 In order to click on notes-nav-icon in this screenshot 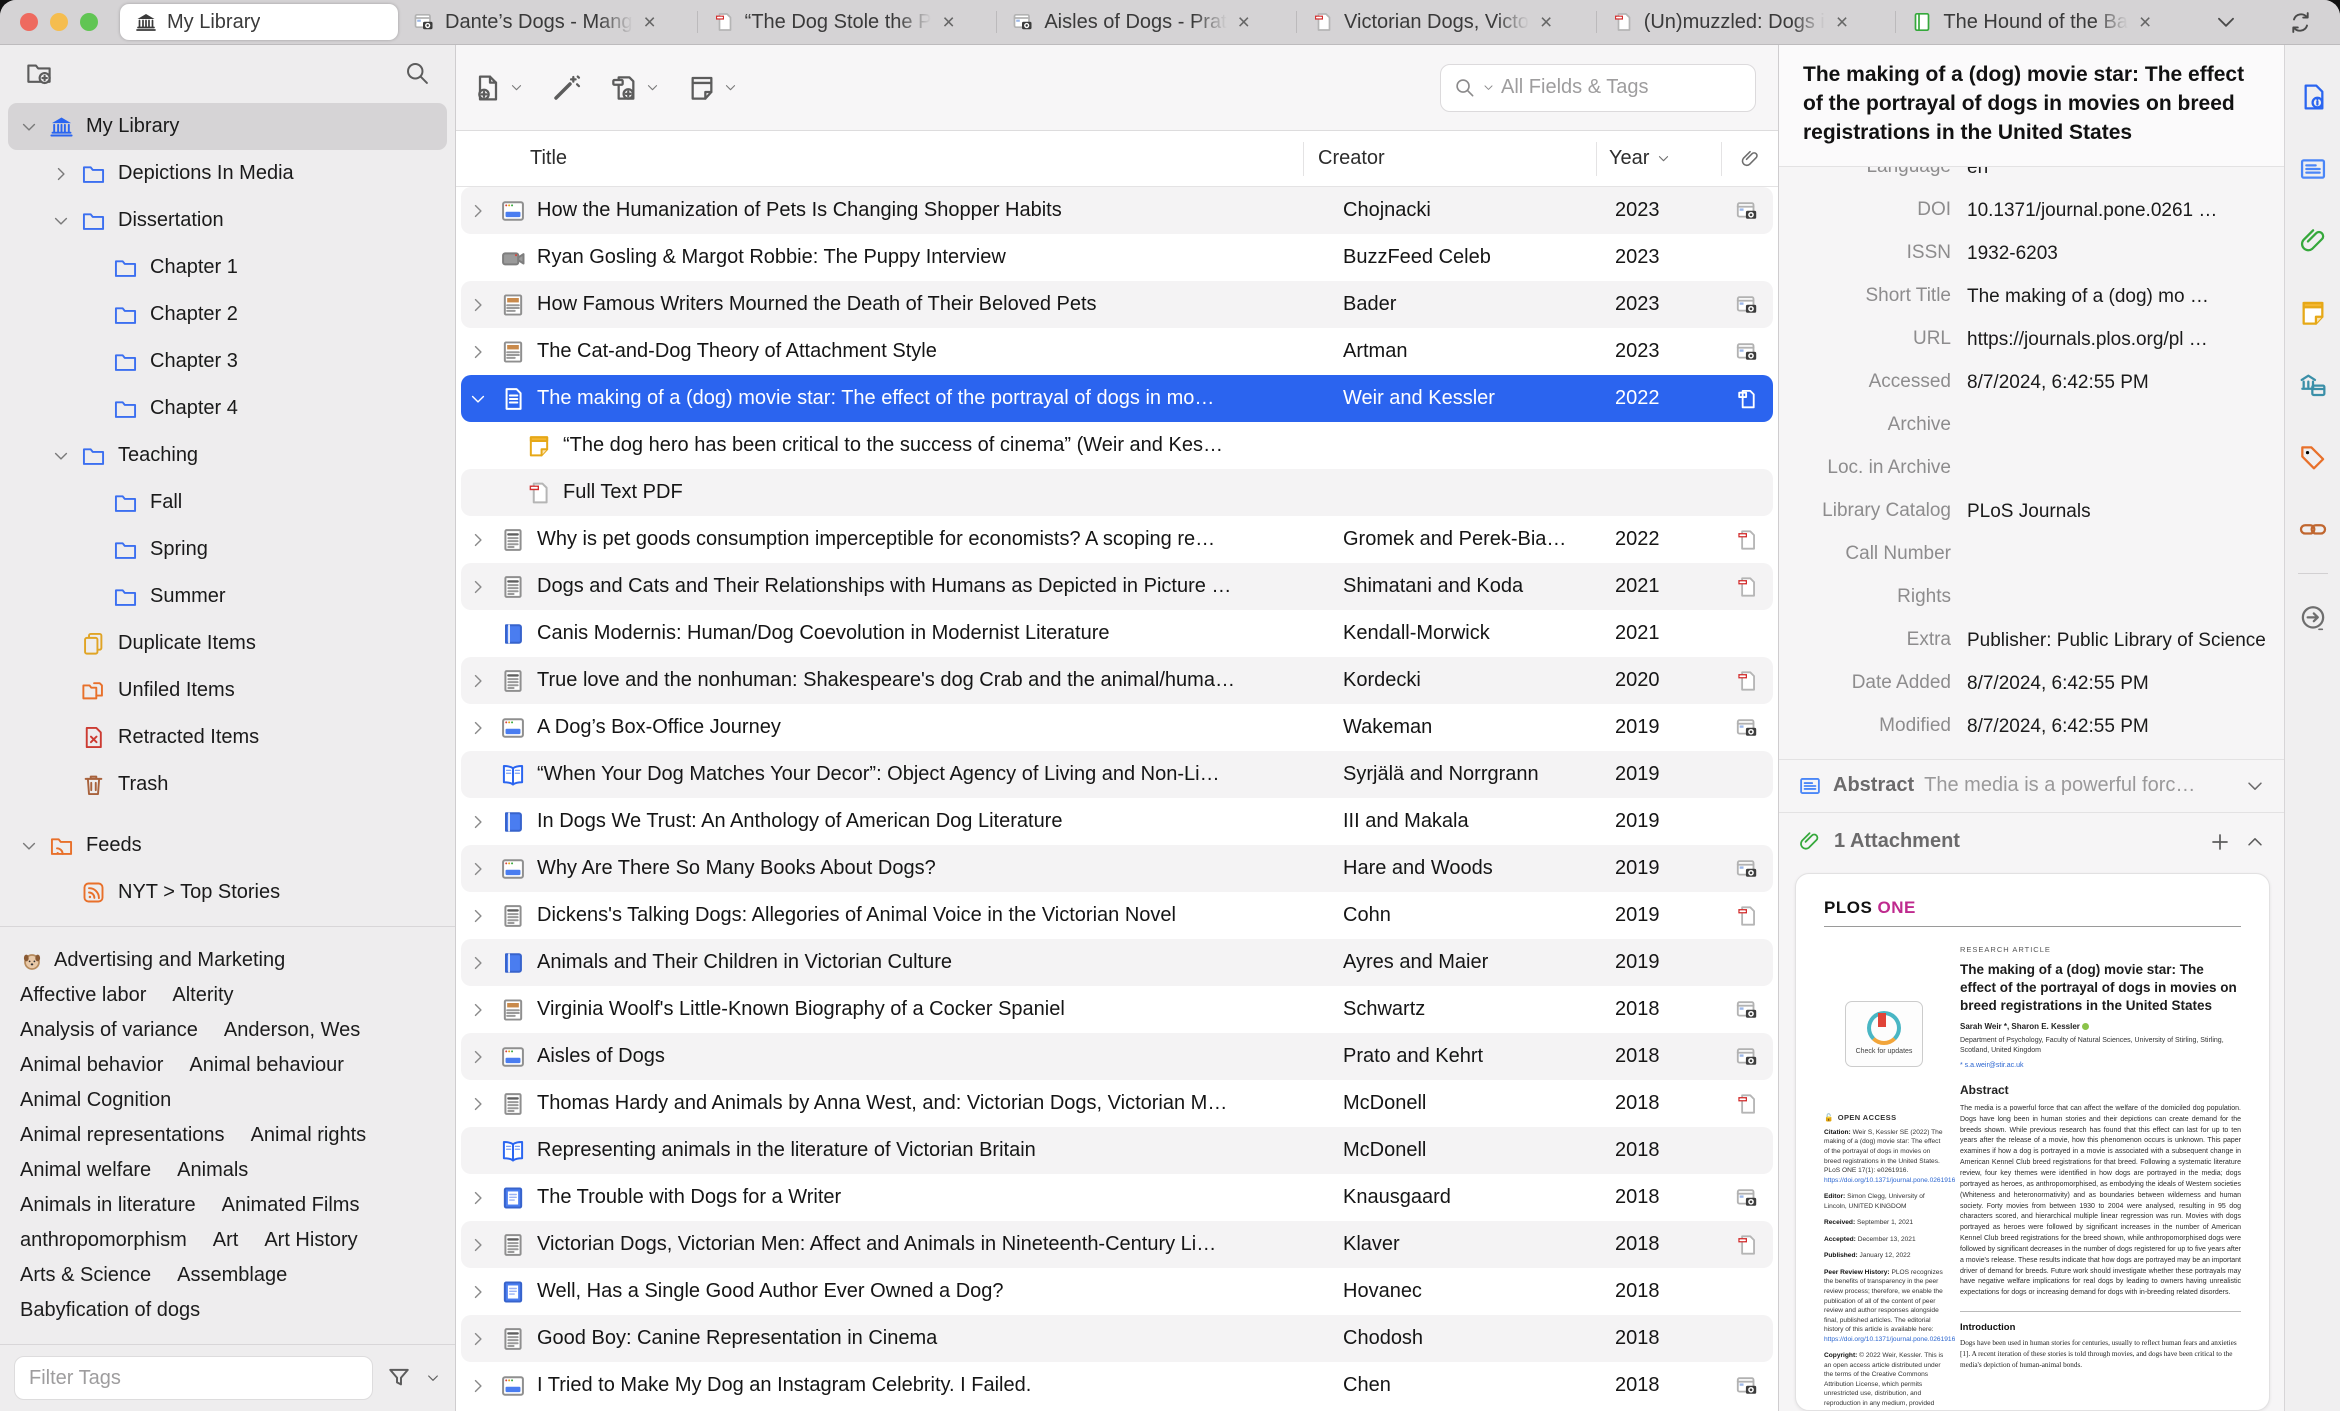, I will do `click(2313, 313)`.